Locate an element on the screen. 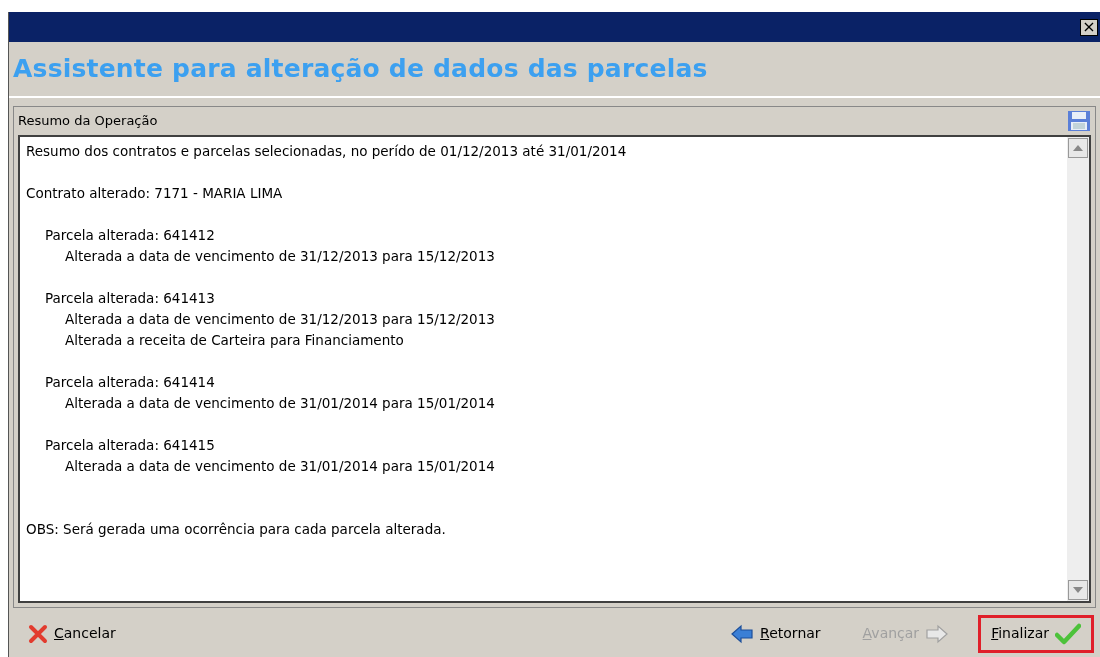 The width and height of the screenshot is (1100, 657). parcel-line: Parcela alterada: 641414 is located at coordinates (130, 382).